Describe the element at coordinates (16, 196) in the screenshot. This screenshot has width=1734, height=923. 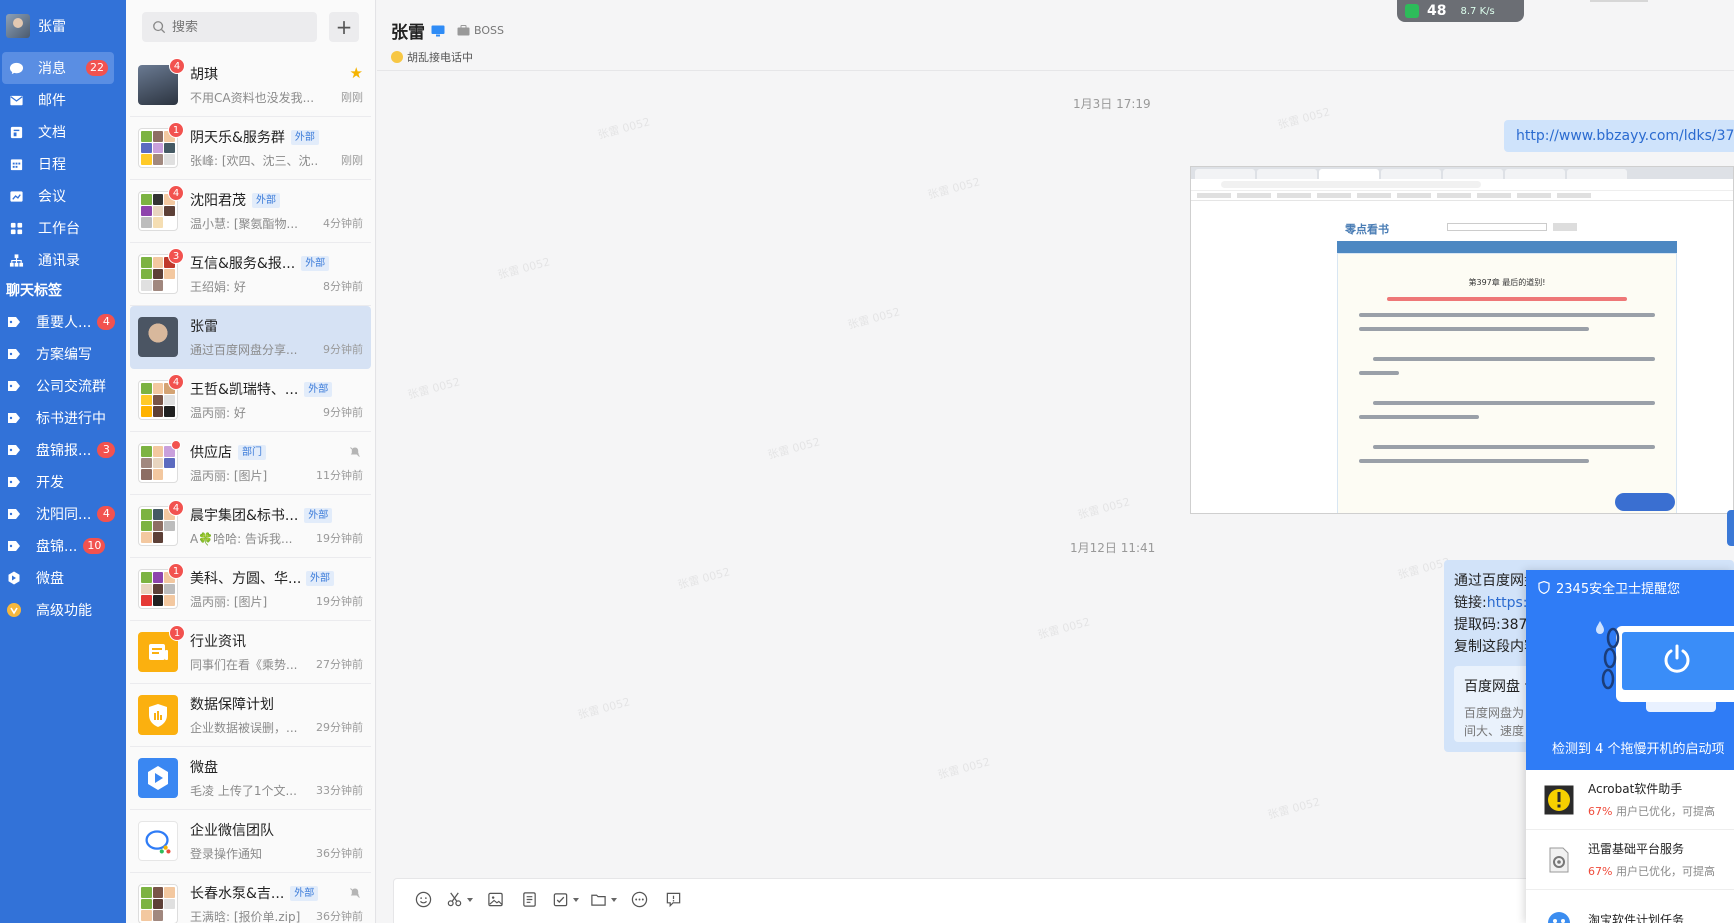
I see `meeting-icon` at that location.